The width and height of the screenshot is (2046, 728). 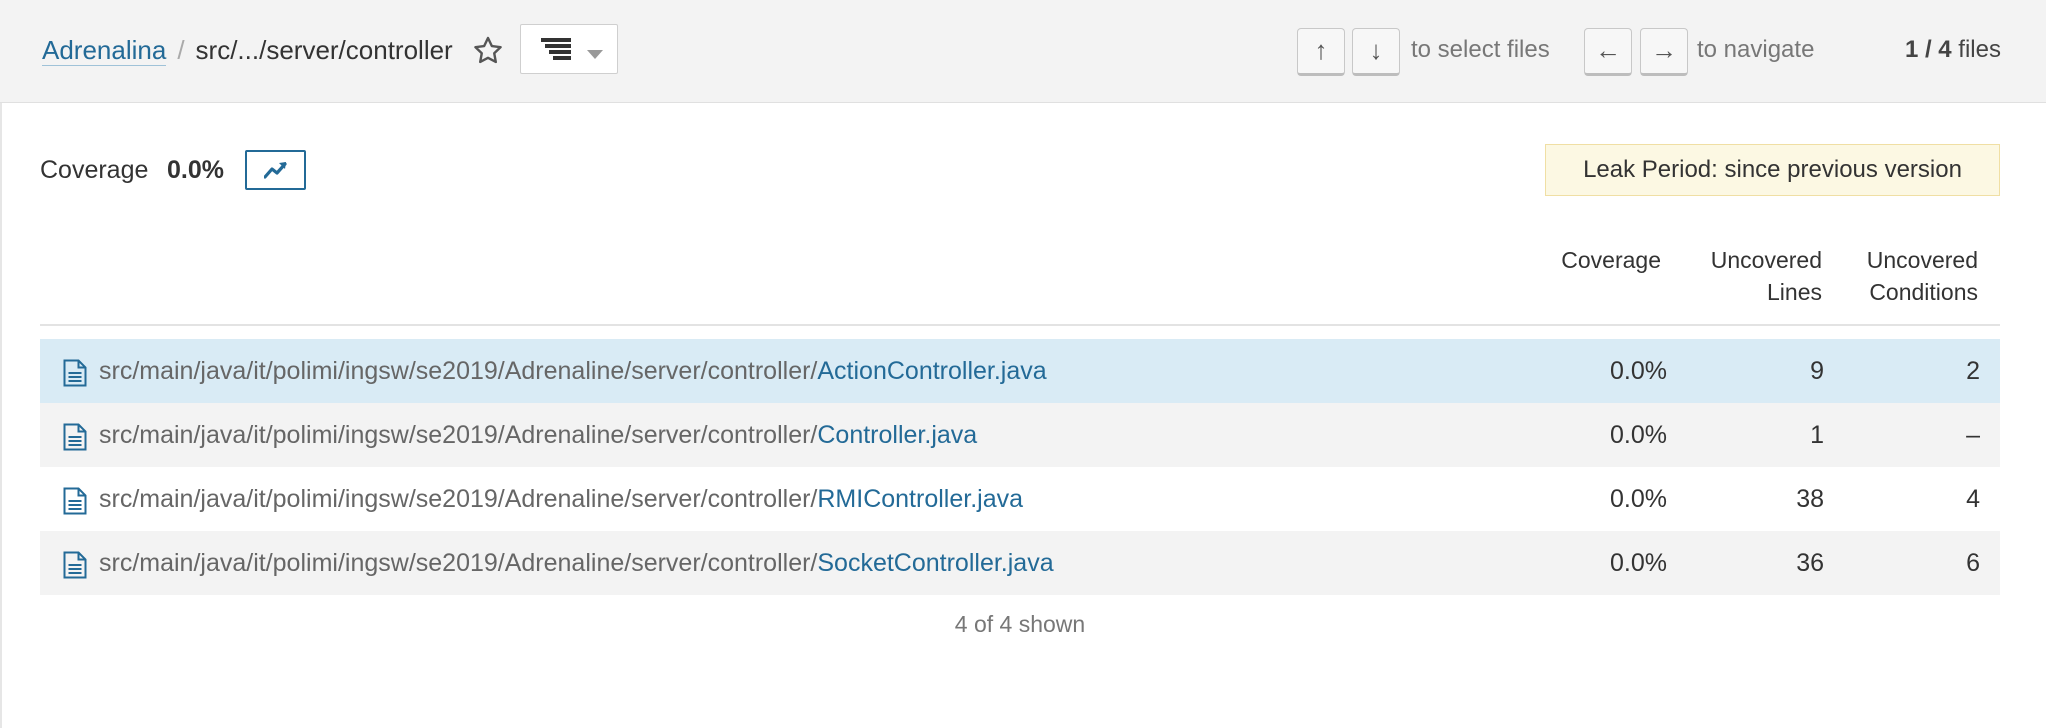 I want to click on right-arrow-key: →, so click(x=1664, y=52).